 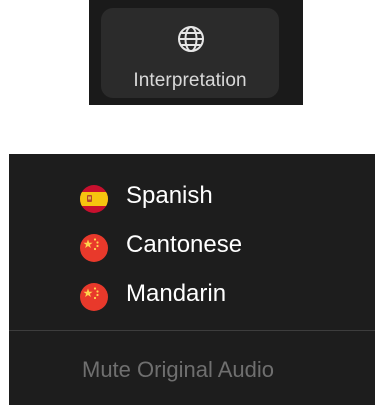 What do you see at coordinates (94, 199) in the screenshot?
I see `spain-flag-icon` at bounding box center [94, 199].